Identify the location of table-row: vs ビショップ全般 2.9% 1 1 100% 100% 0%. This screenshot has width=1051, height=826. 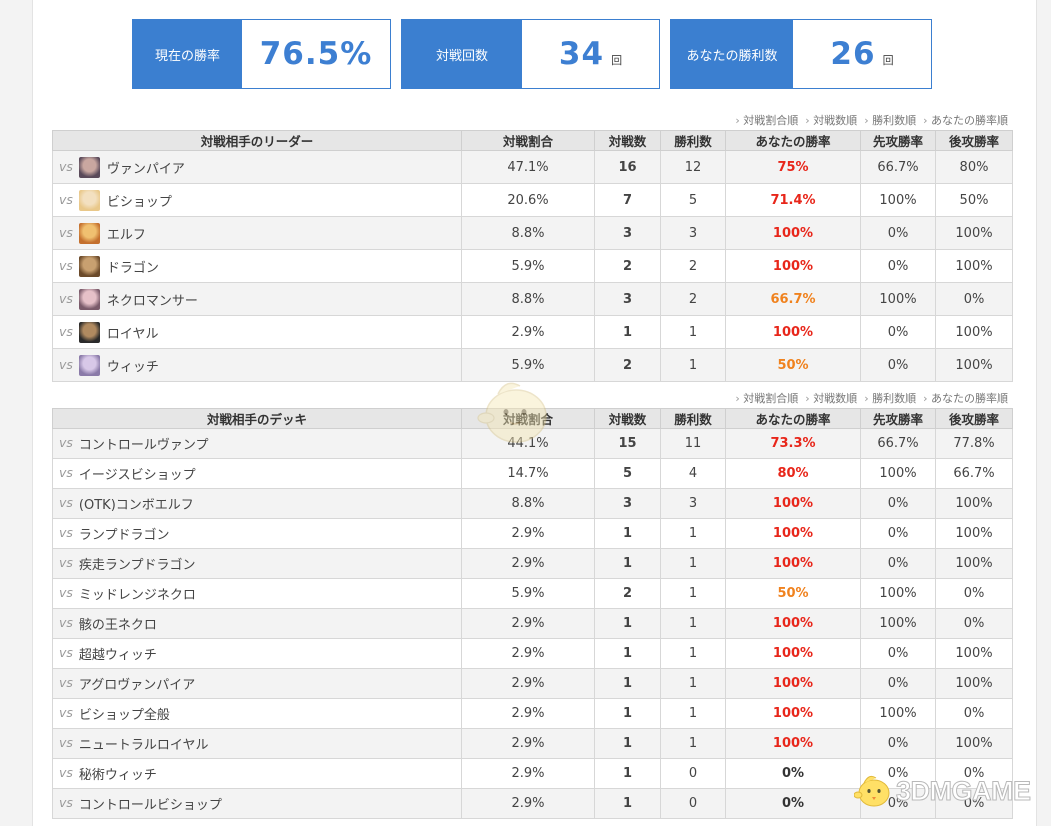
(532, 713).